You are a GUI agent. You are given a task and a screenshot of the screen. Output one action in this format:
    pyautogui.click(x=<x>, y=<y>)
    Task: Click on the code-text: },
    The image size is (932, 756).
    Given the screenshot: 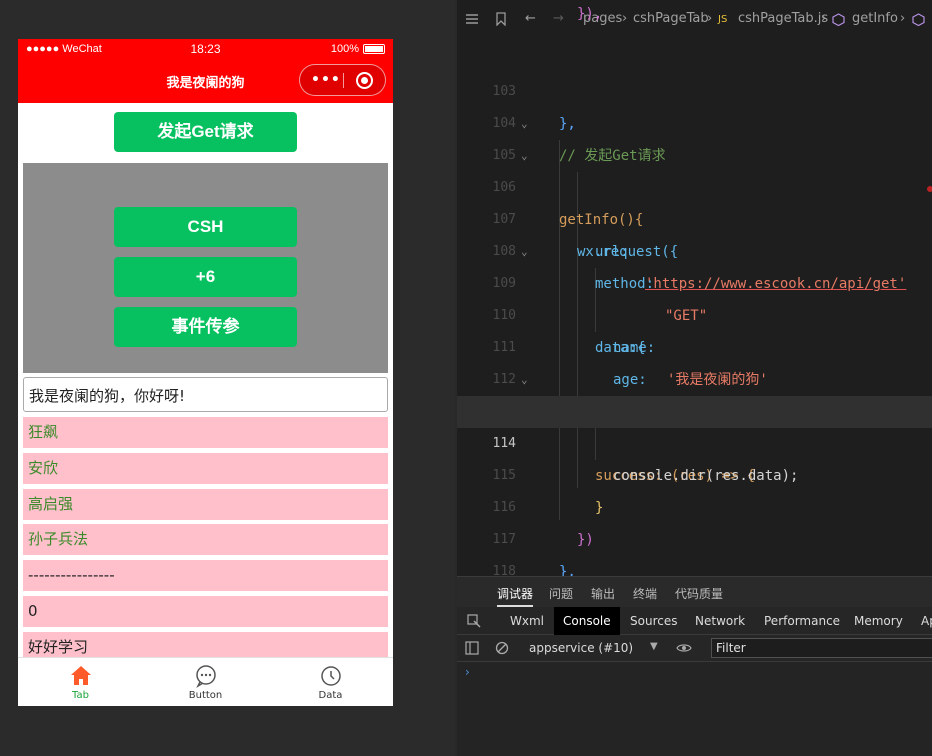 What is the action you would take?
    pyautogui.click(x=567, y=570)
    